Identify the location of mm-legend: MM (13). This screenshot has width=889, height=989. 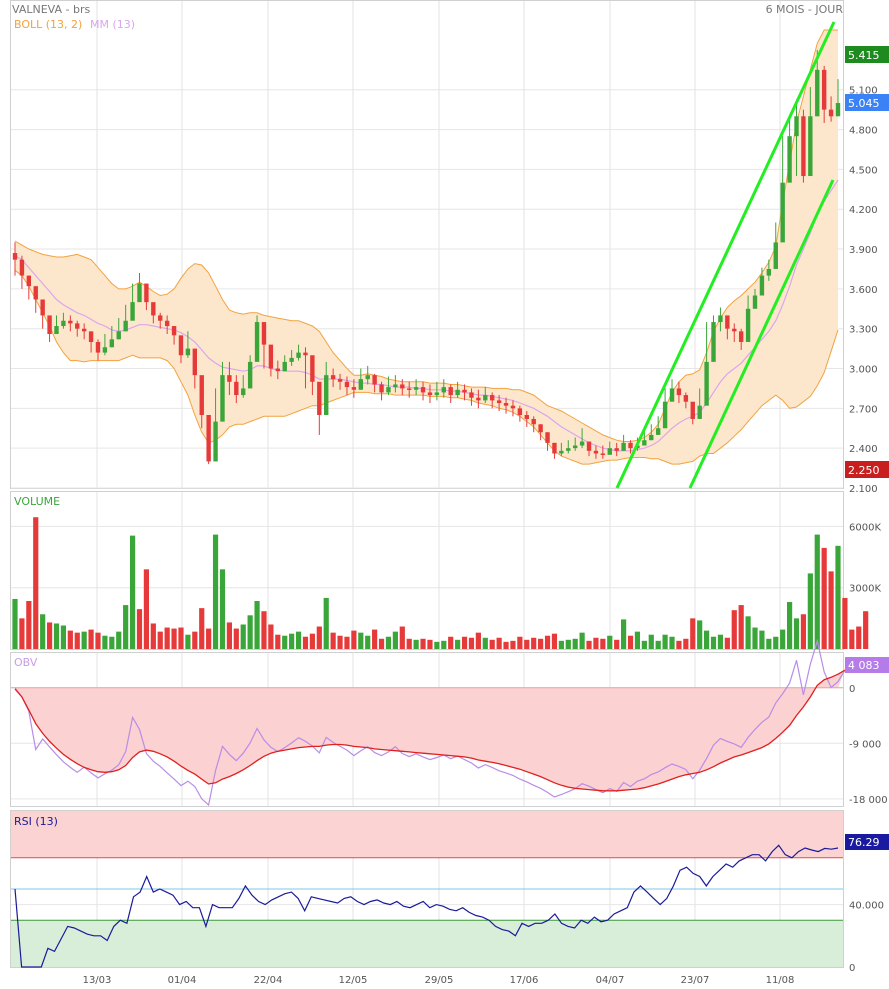
(112, 24).